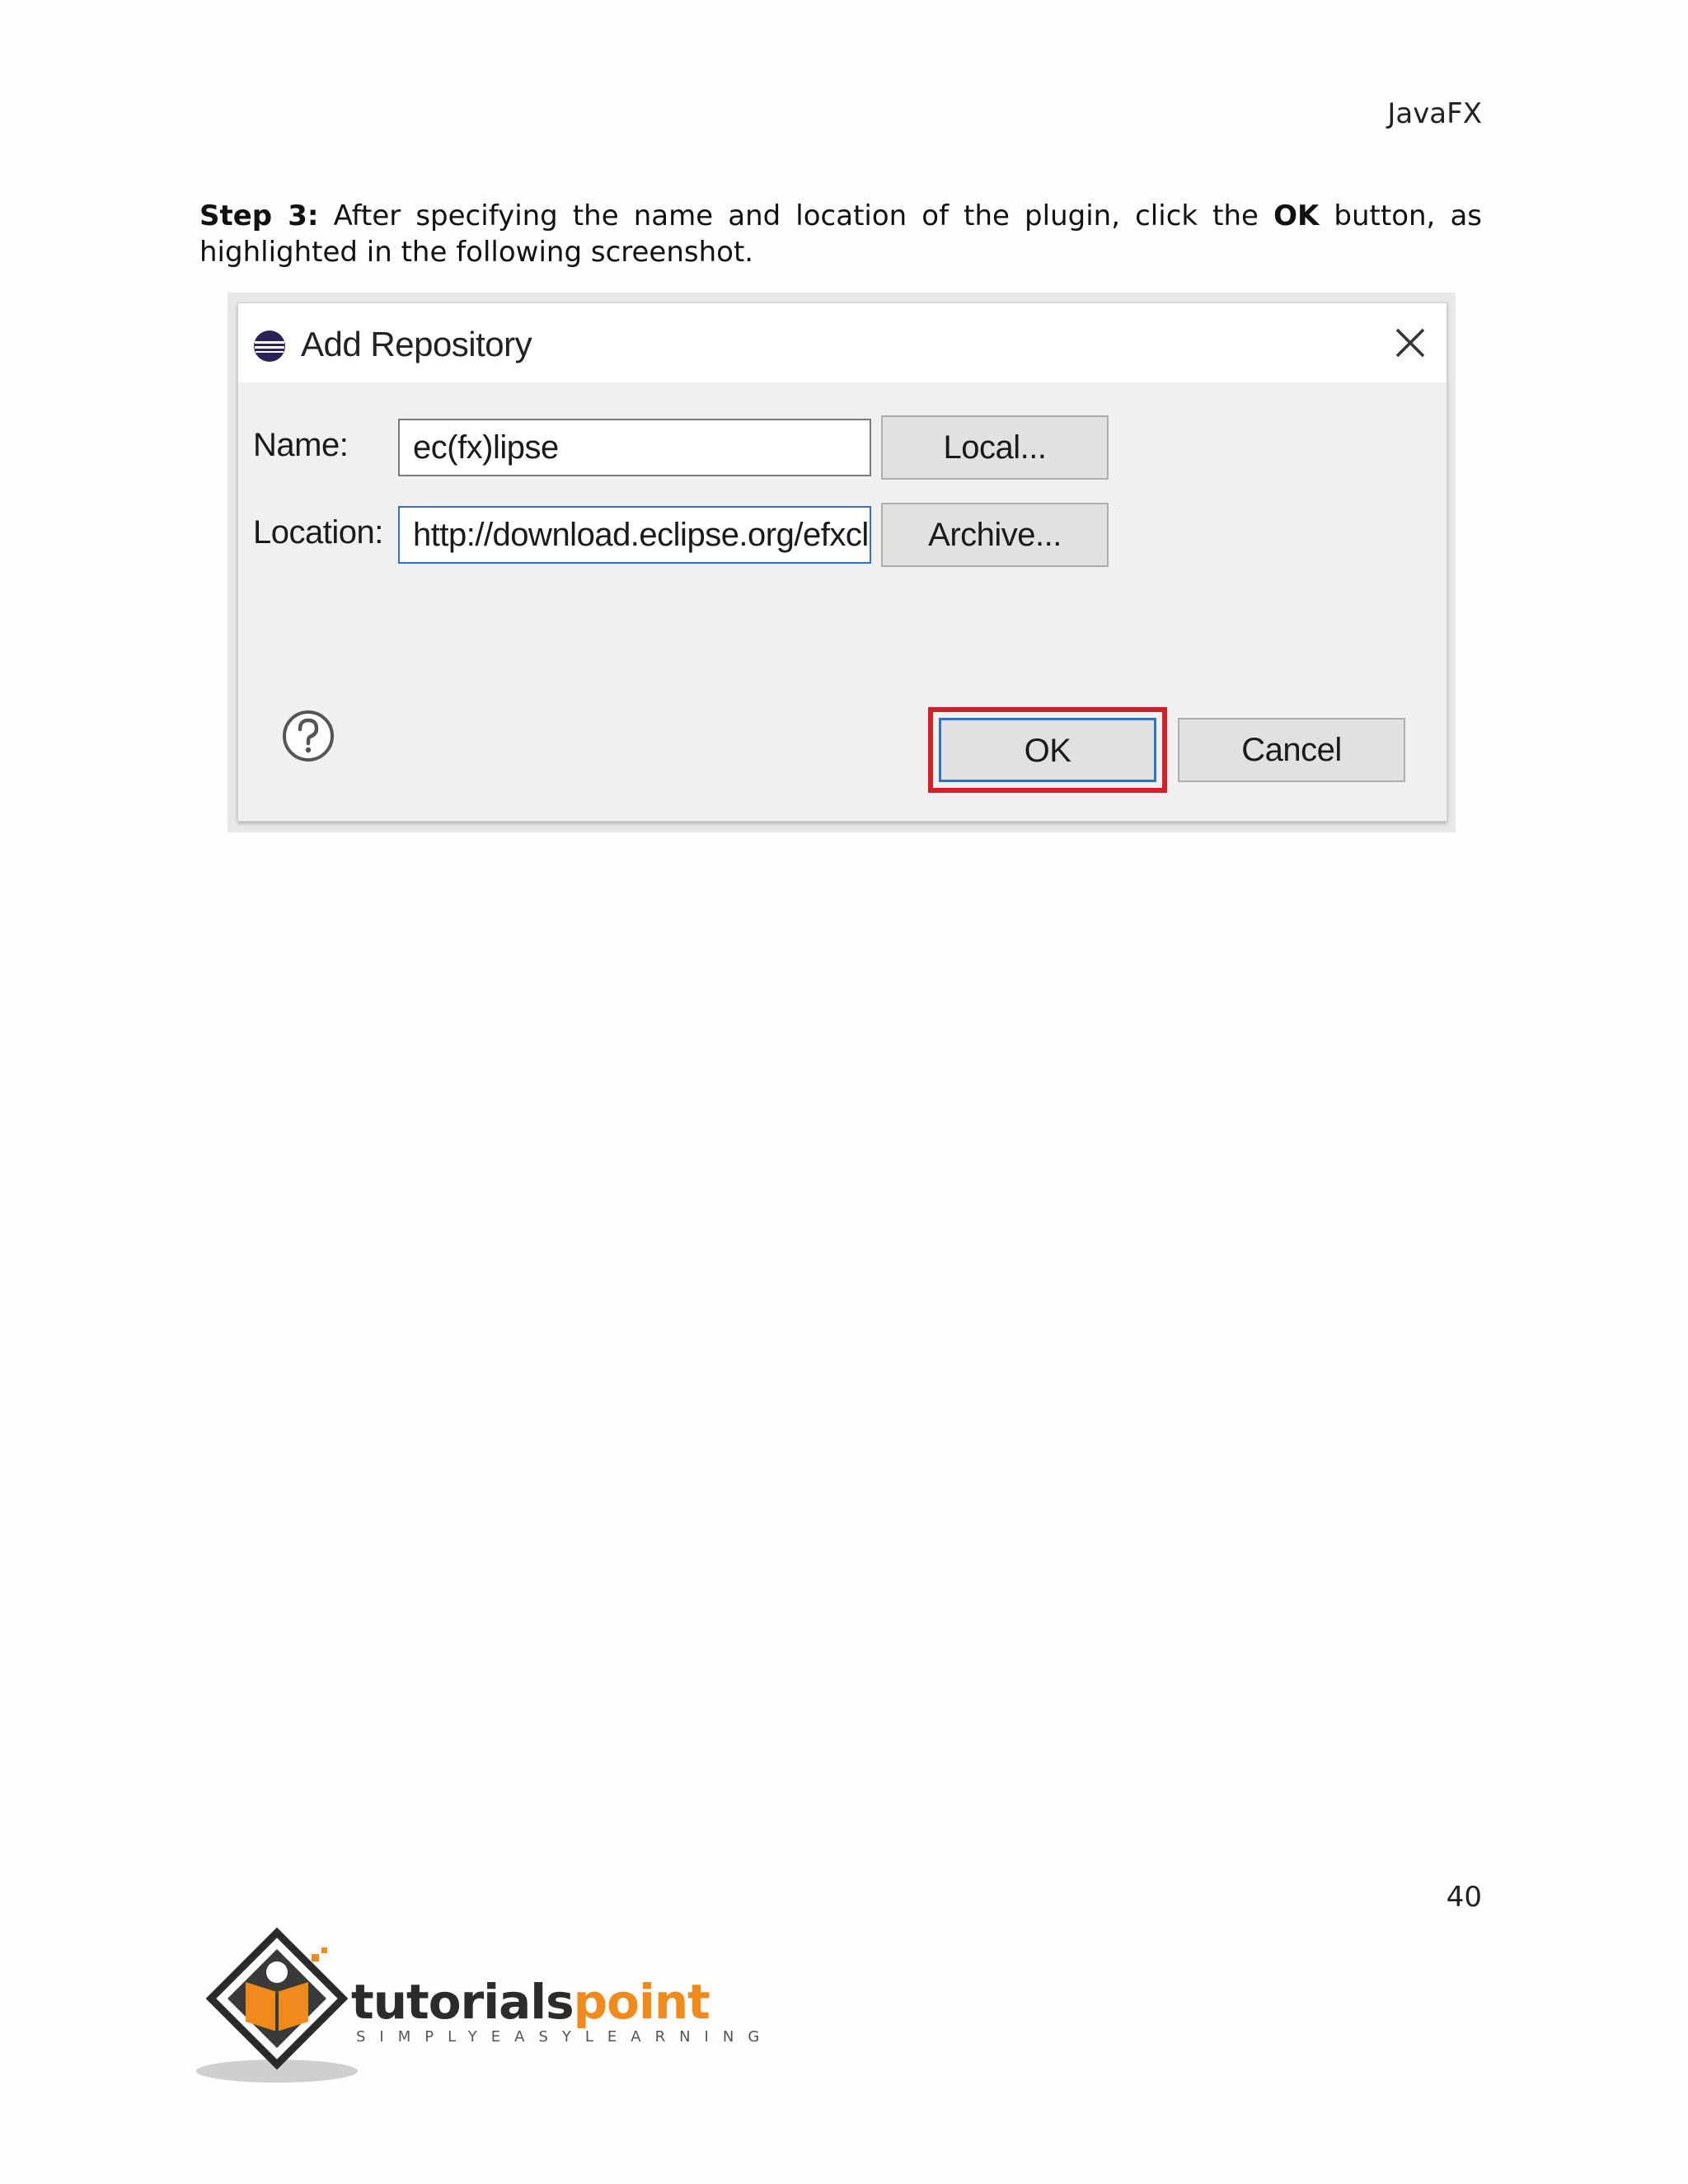  Describe the element at coordinates (1291, 750) in the screenshot. I see `cancel-button: Cancel` at that location.